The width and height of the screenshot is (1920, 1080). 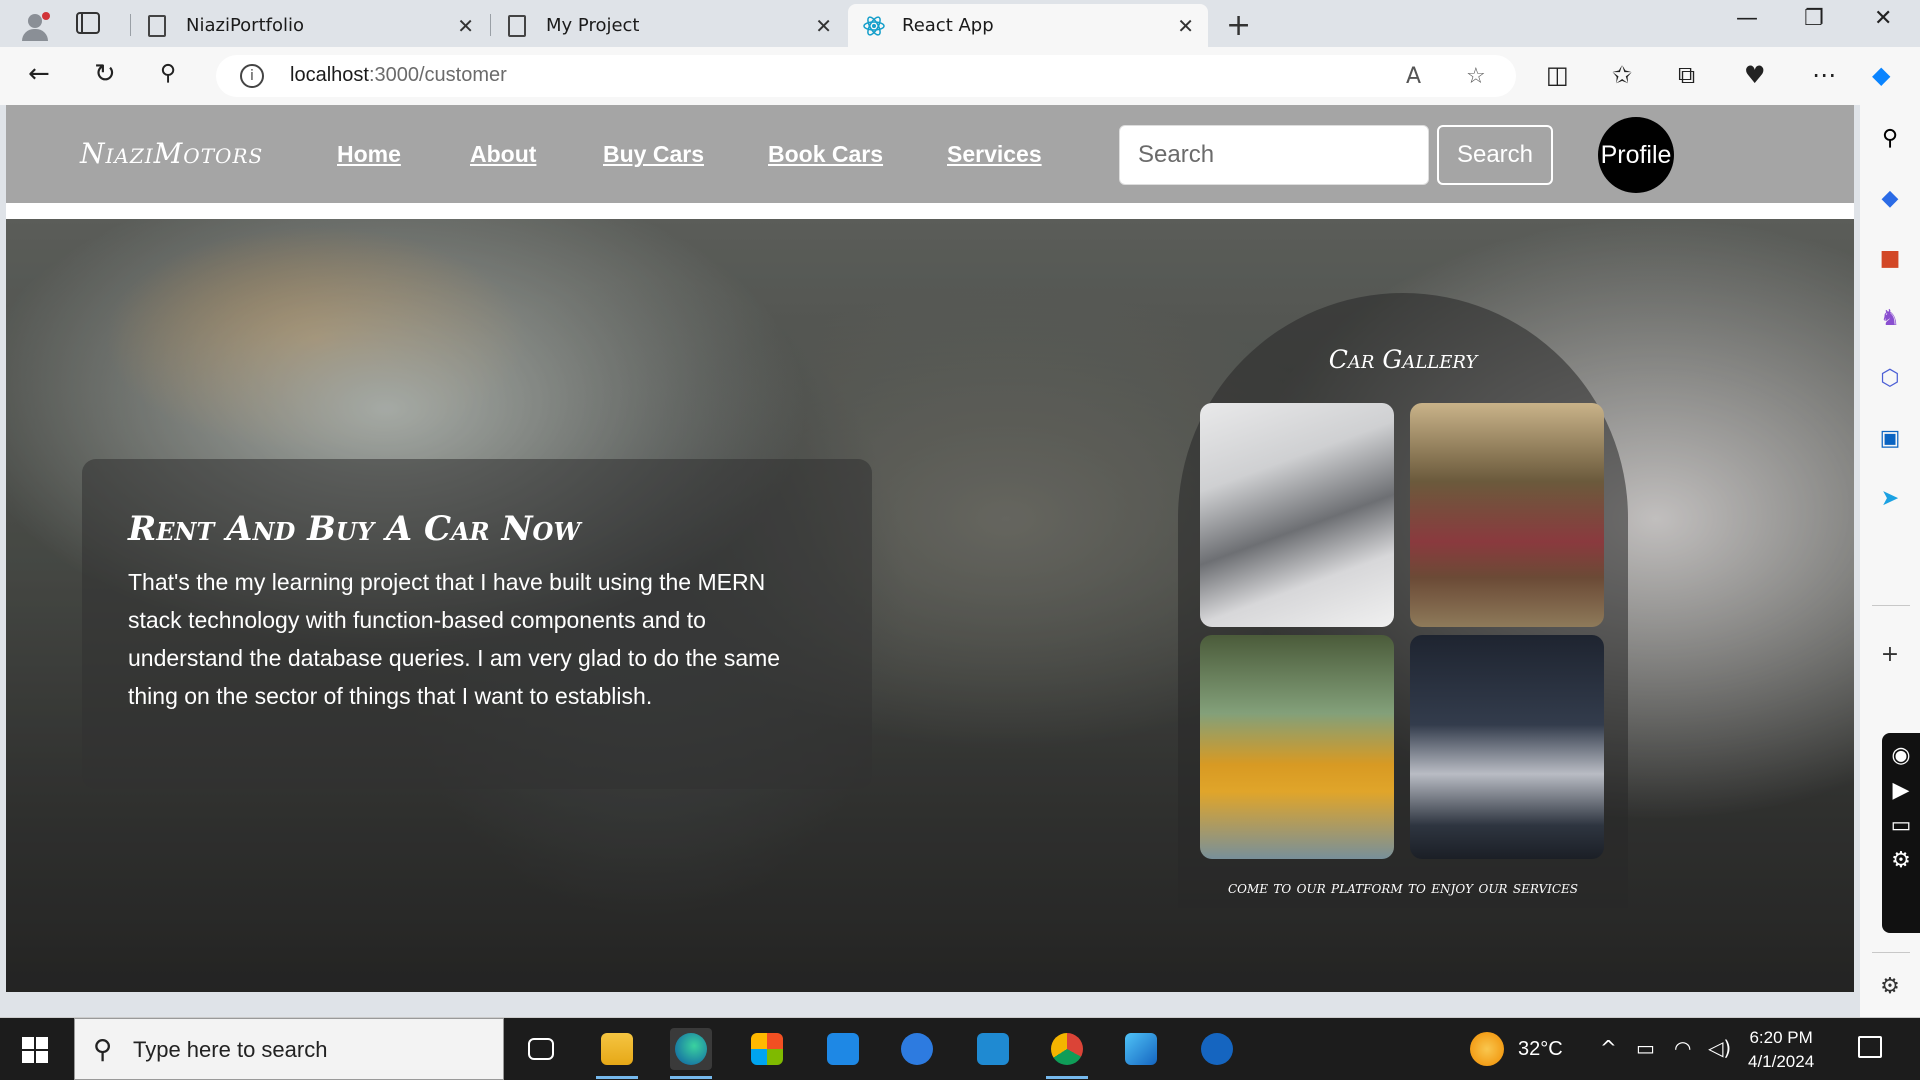 I want to click on collections-icon: ⧉, so click(x=1686, y=75).